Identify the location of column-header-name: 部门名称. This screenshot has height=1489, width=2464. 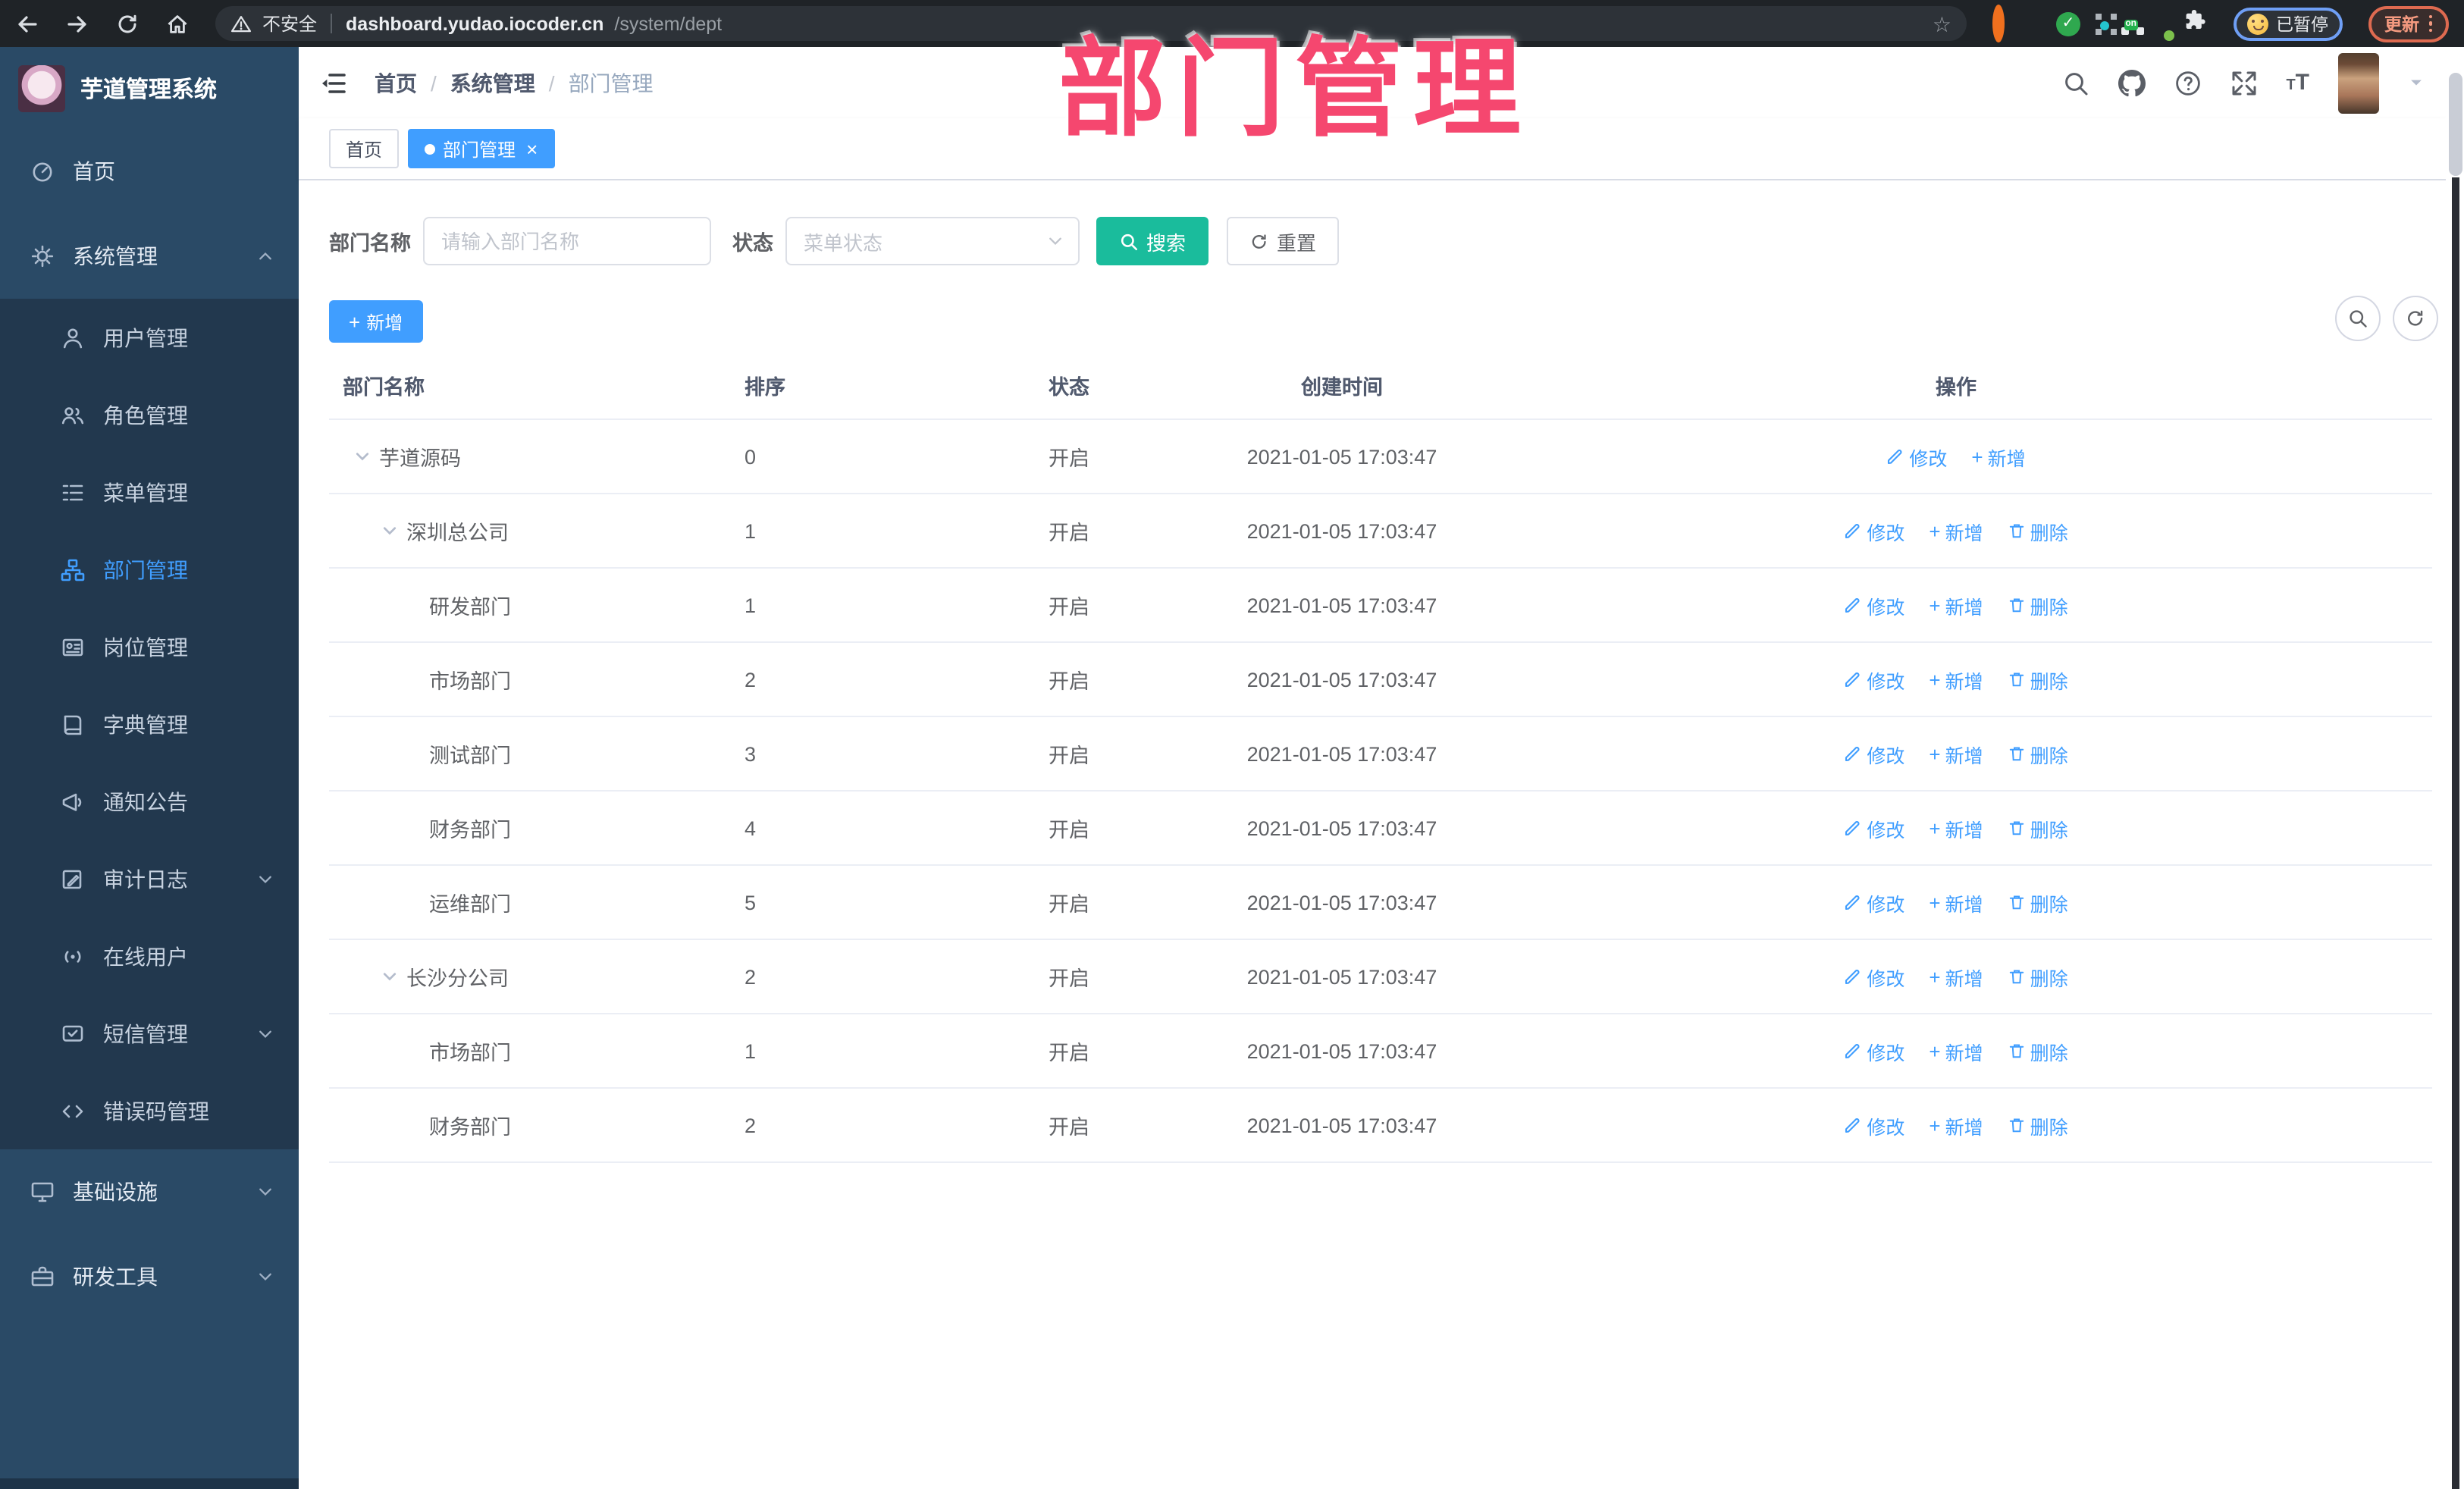
(384, 386).